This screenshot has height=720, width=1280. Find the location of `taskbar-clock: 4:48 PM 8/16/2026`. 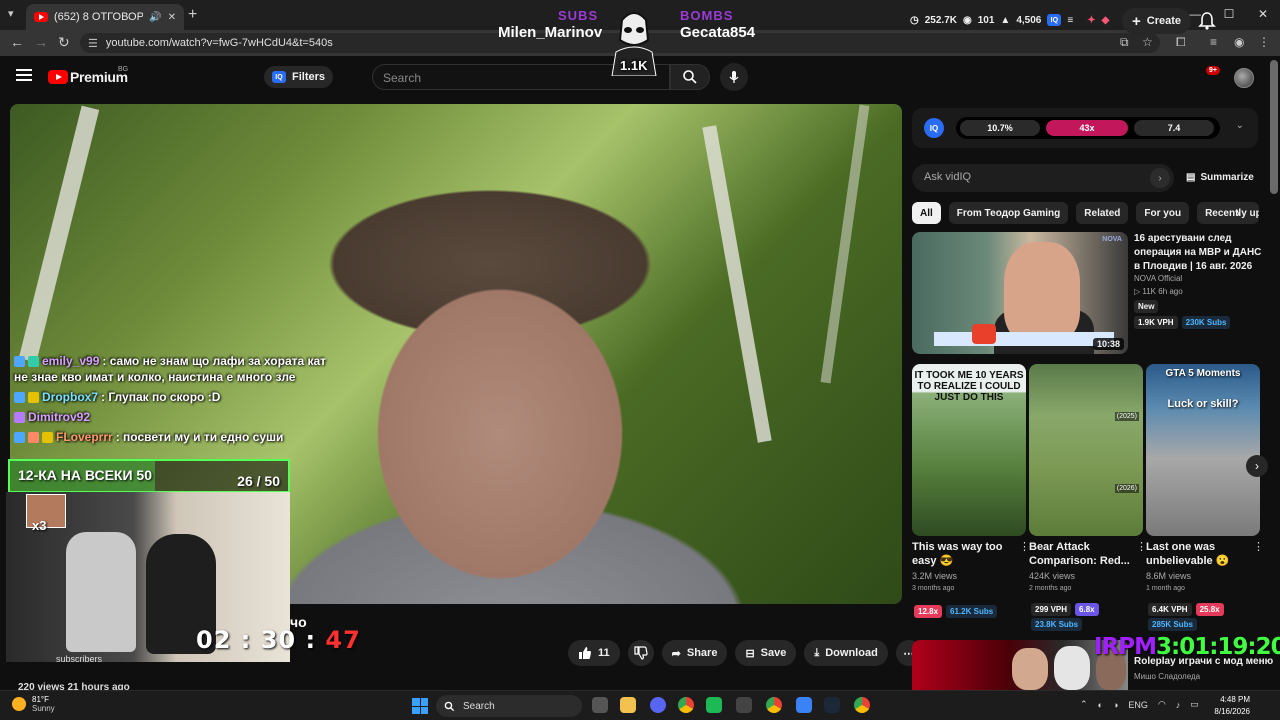

taskbar-clock: 4:48 PM 8/16/2026 is located at coordinates (1228, 706).